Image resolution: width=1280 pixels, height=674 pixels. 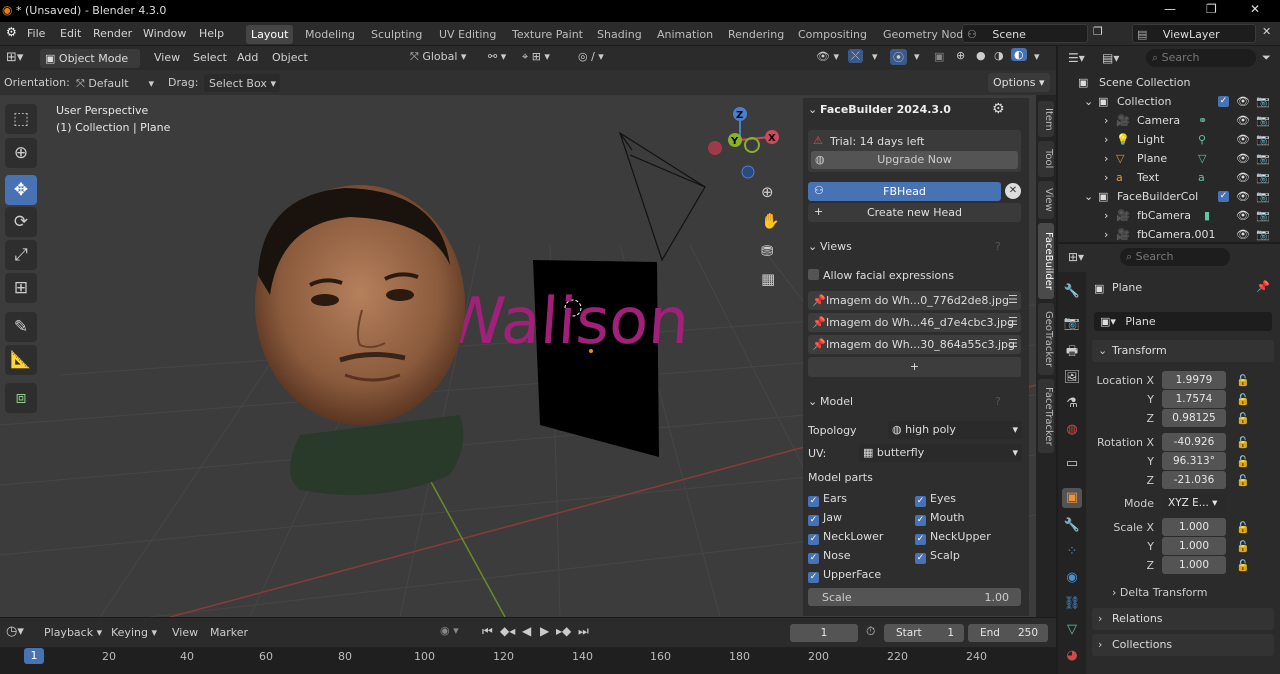 What do you see at coordinates (115, 83) in the screenshot?
I see `orientation-dropdown: ⤧ Default ▾` at bounding box center [115, 83].